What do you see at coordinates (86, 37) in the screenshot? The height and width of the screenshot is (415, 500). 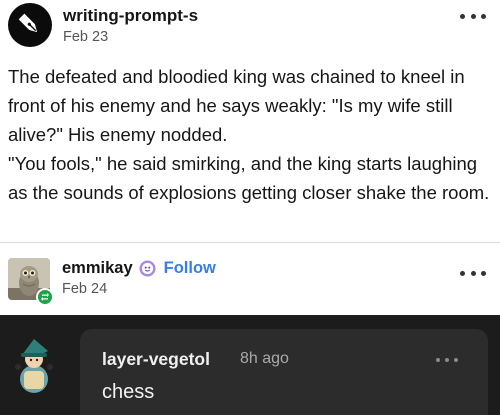 I see `post-date: Feb 23` at bounding box center [86, 37].